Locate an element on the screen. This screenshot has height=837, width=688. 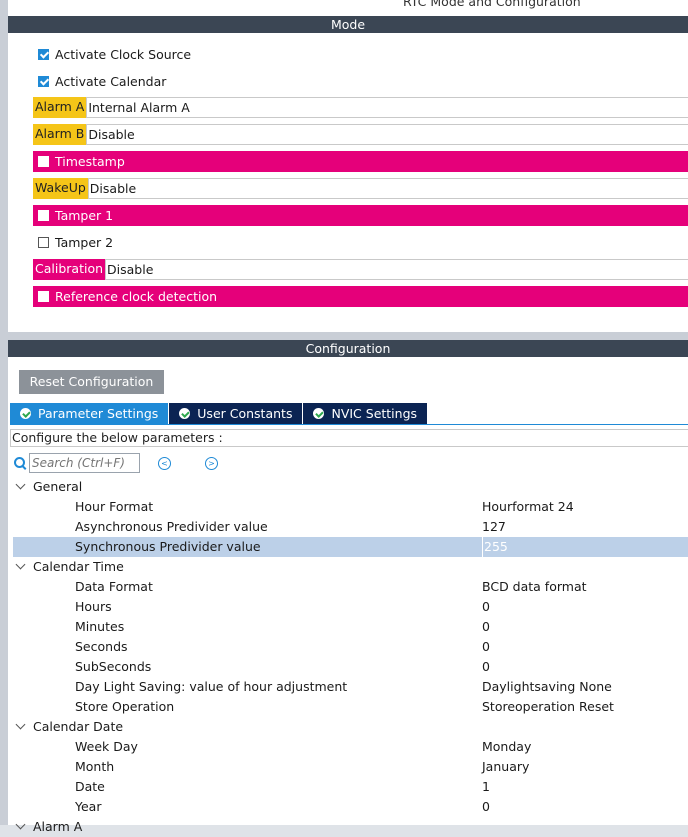
activate-calendar-label: Activate Calendar is located at coordinates (111, 81).